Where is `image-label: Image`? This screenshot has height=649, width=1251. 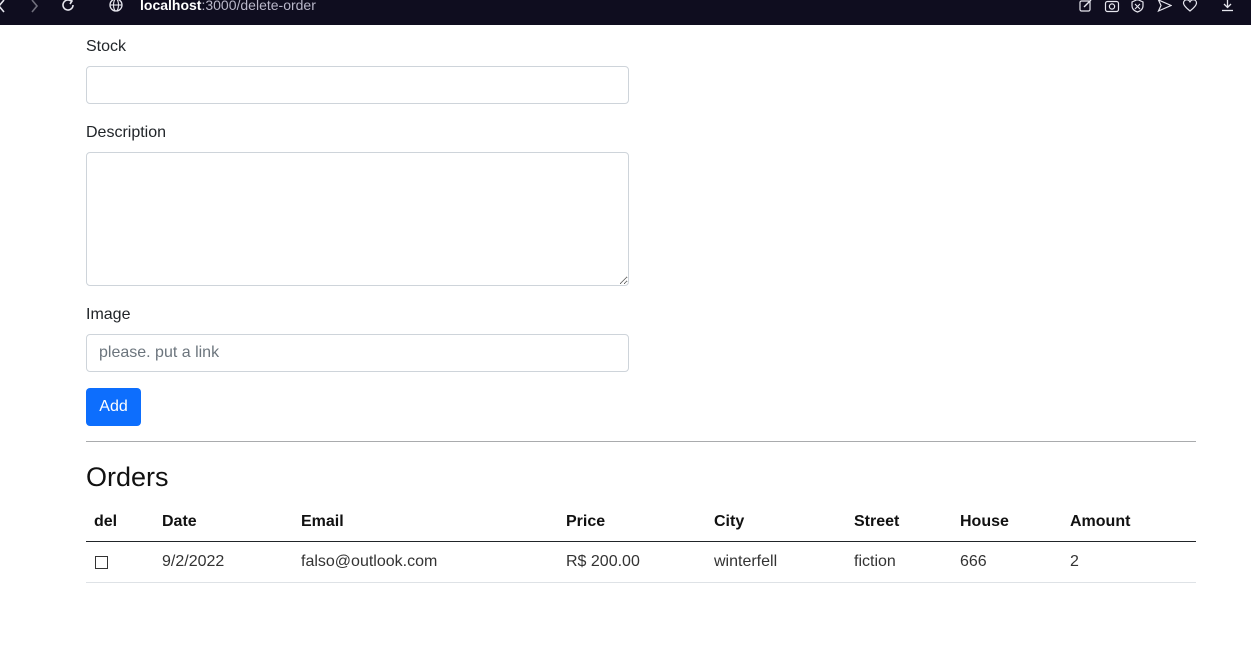 image-label: Image is located at coordinates (108, 314).